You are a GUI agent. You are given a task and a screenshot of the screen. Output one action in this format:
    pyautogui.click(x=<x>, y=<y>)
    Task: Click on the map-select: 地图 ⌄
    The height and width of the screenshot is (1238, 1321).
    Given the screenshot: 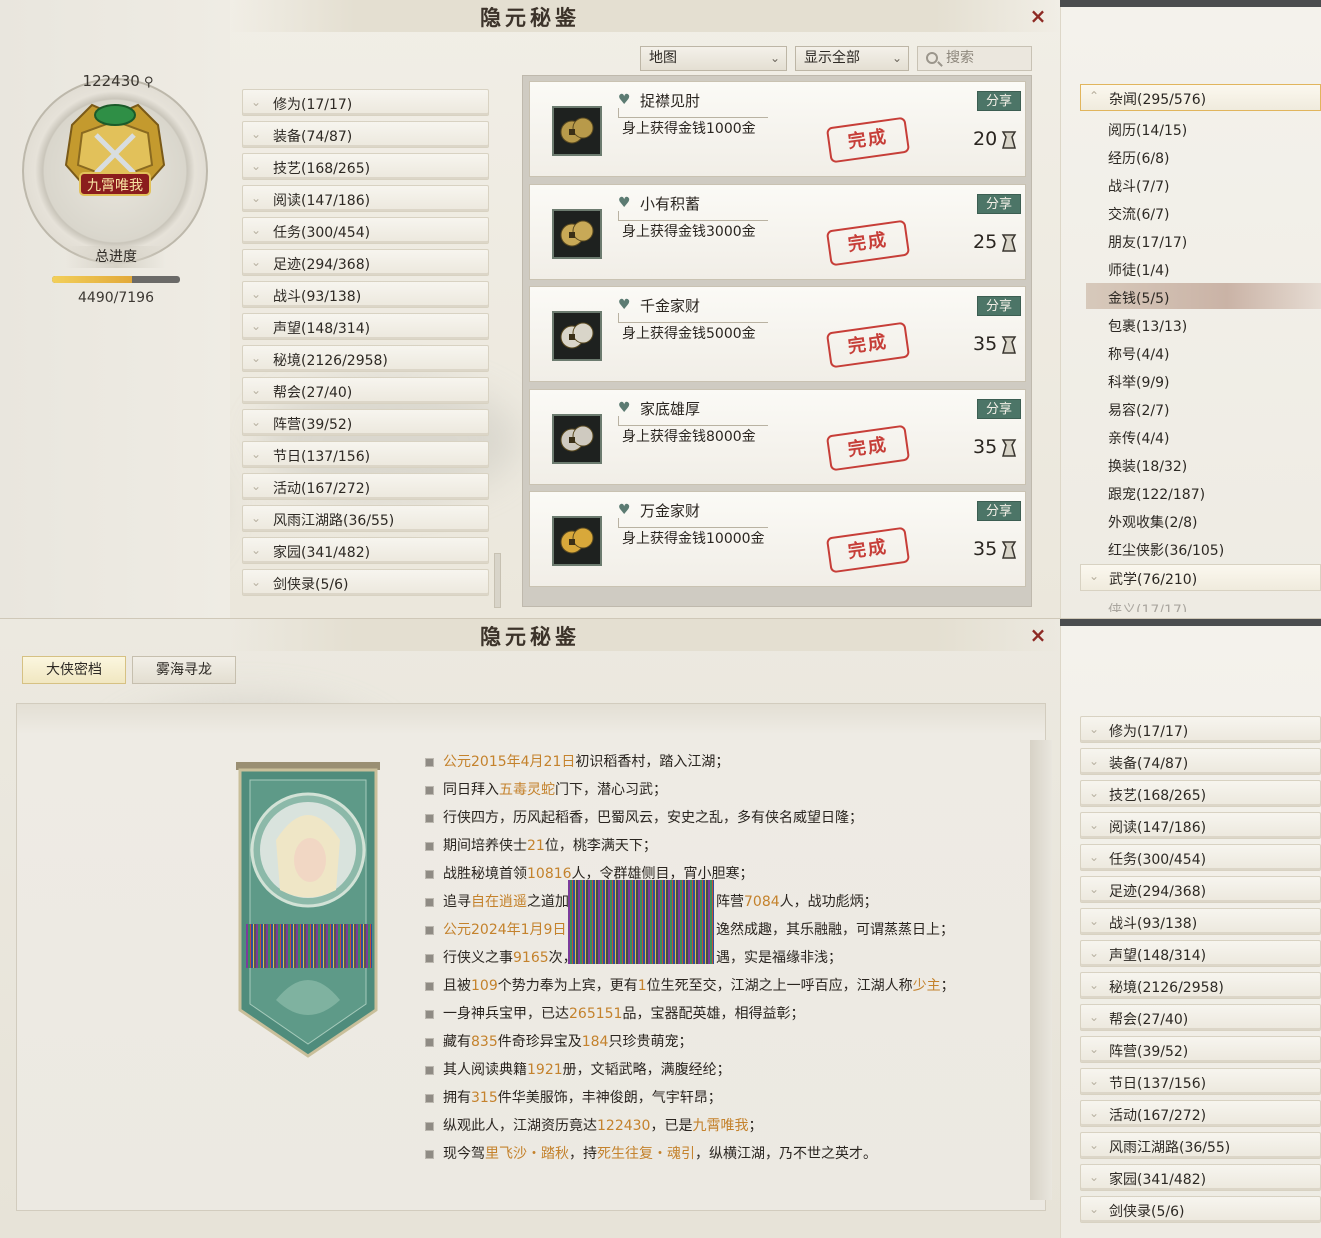 What is the action you would take?
    pyautogui.click(x=713, y=58)
    